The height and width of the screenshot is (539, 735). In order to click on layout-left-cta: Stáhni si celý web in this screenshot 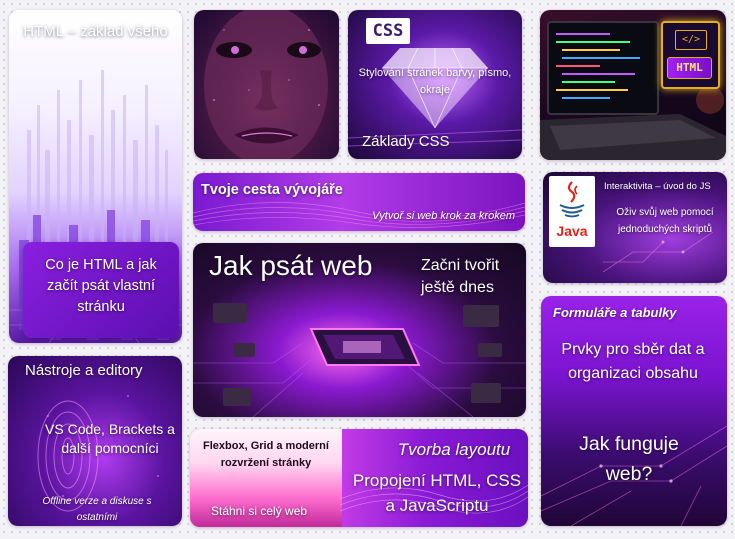, I will do `click(259, 511)`.